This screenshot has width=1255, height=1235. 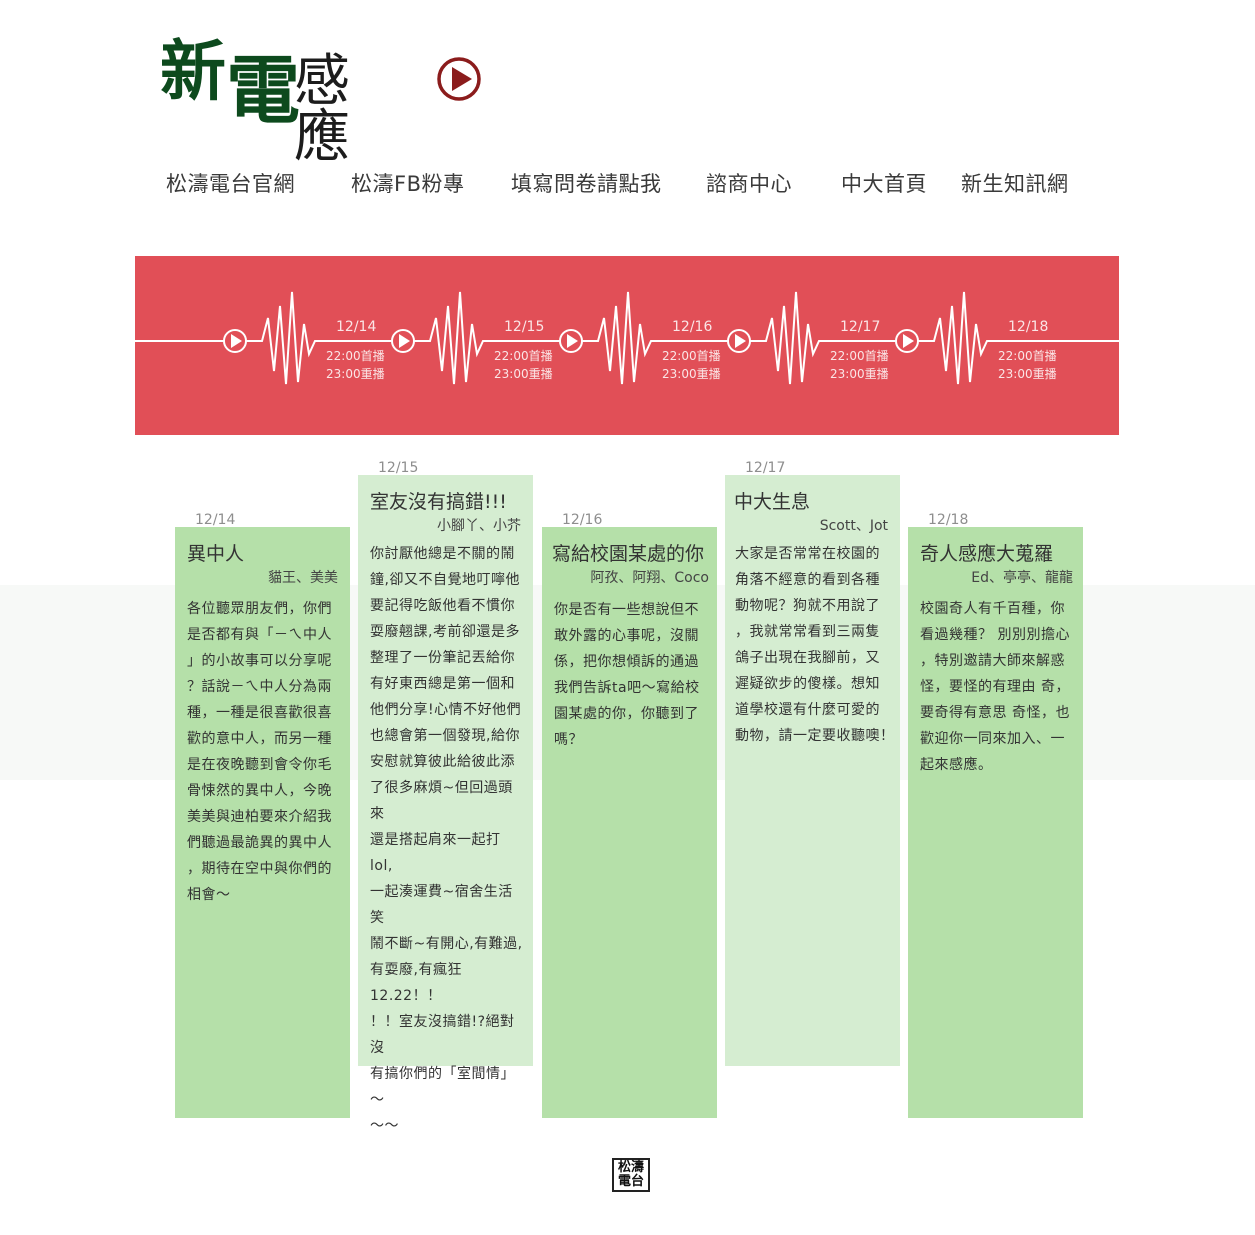 What do you see at coordinates (956, 765) in the screenshot?
I see `description-line: 起來感應。` at bounding box center [956, 765].